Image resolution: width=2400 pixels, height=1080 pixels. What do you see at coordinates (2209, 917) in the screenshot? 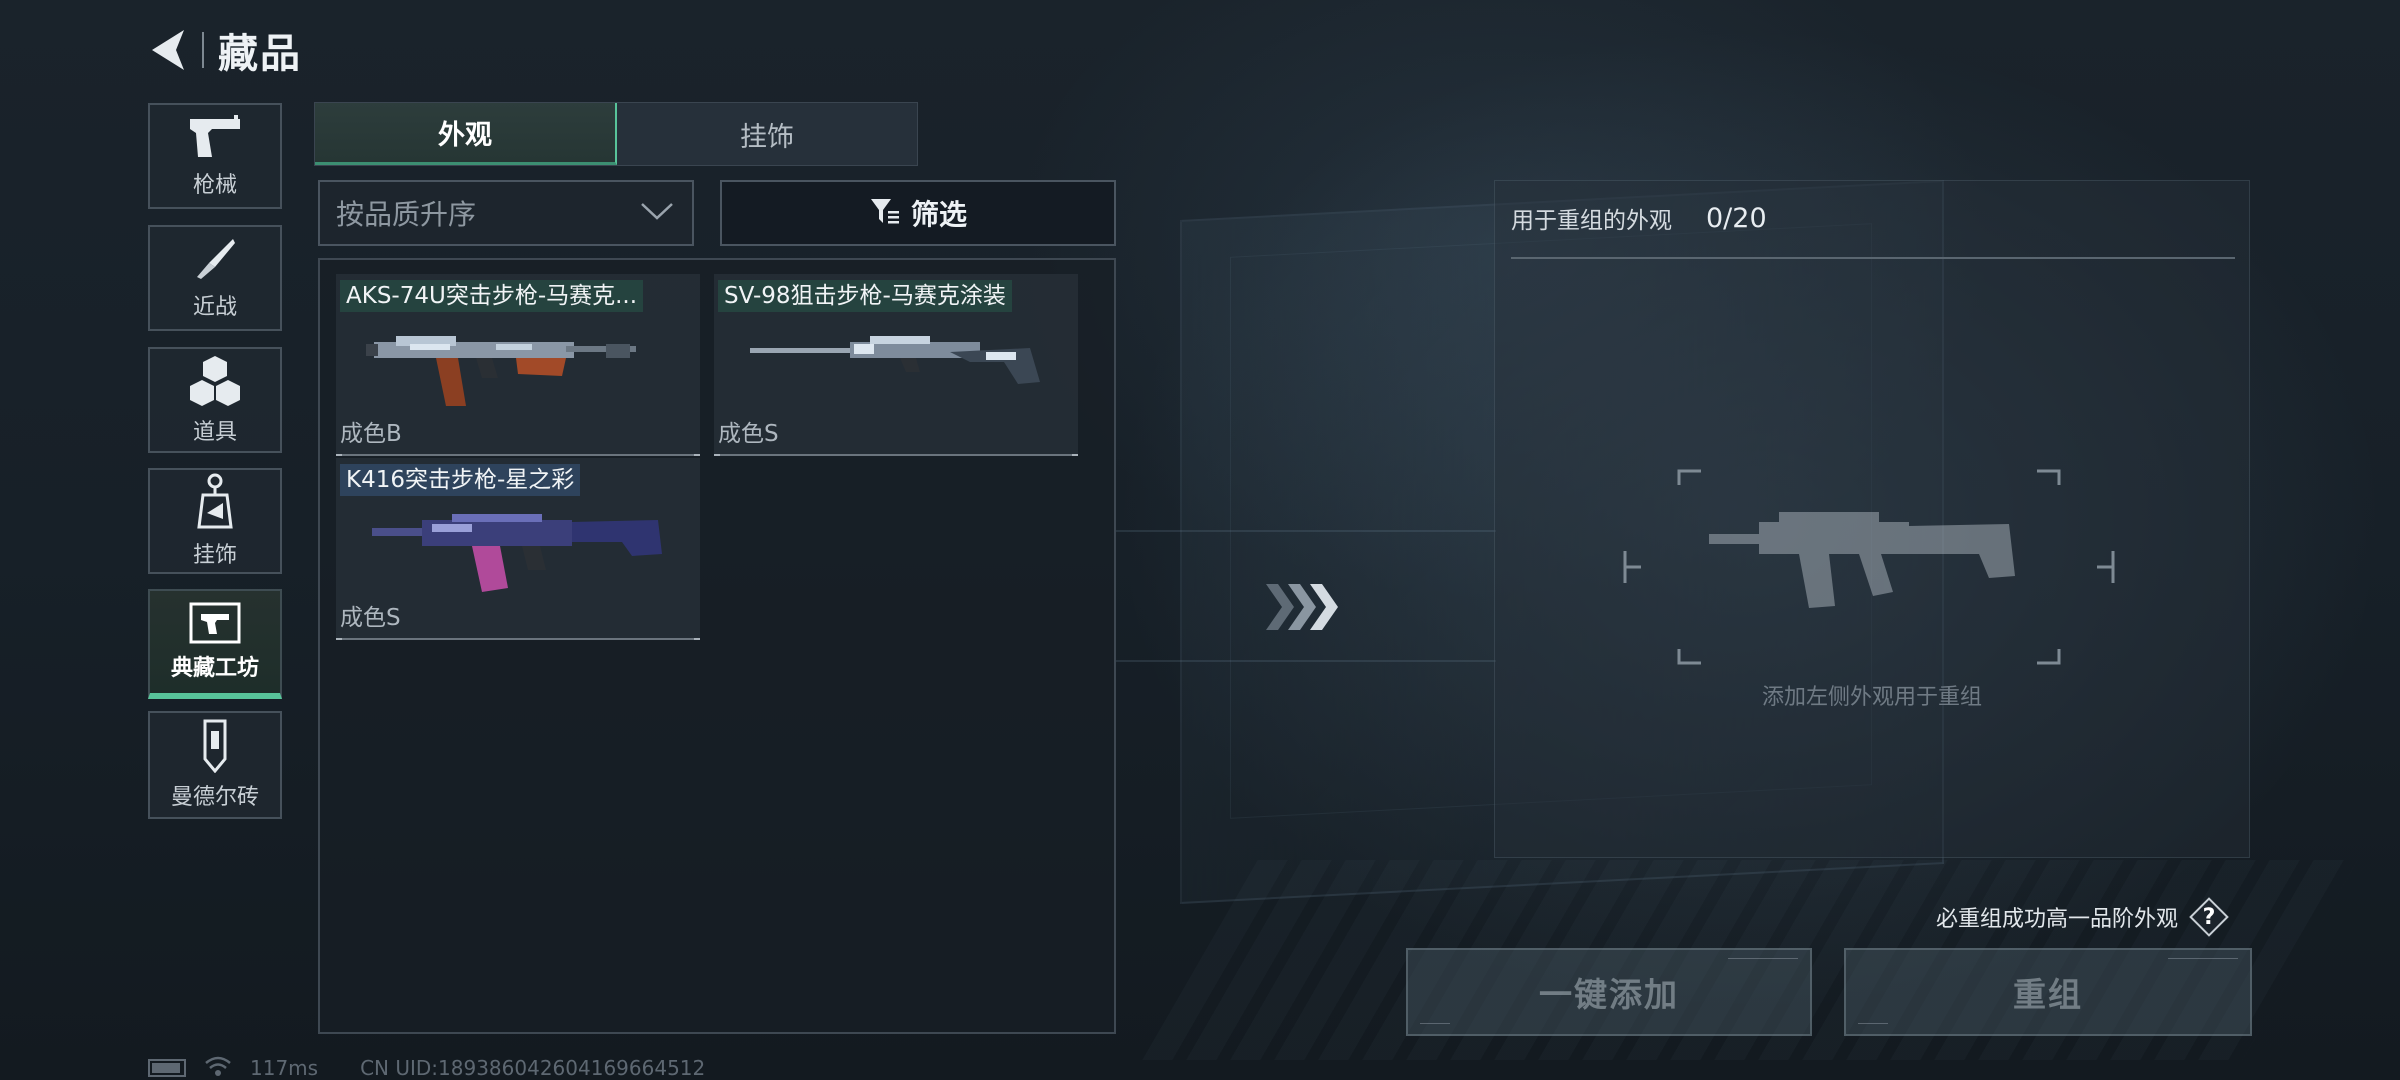
I see `help-icon: ?` at bounding box center [2209, 917].